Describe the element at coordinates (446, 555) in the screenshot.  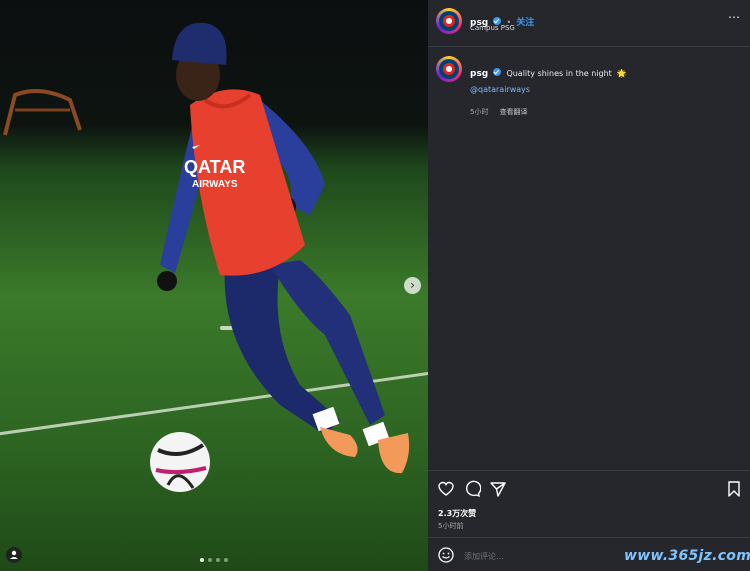
I see `emoji-icon` at that location.